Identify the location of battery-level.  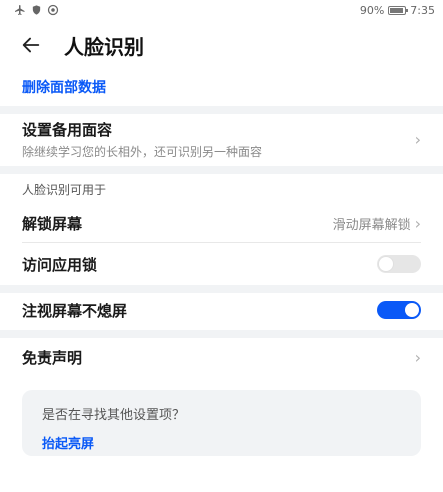
(397, 10).